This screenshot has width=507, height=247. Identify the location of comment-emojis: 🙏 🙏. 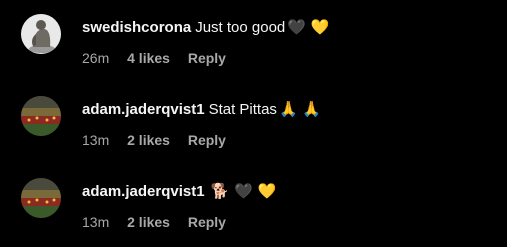
(300, 109).